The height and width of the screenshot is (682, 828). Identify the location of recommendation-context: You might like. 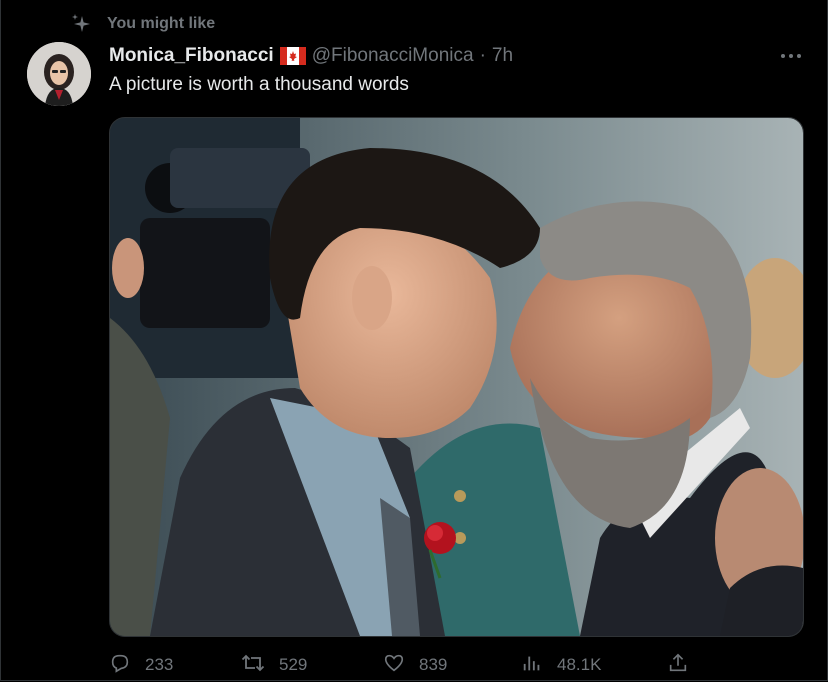
(143, 24).